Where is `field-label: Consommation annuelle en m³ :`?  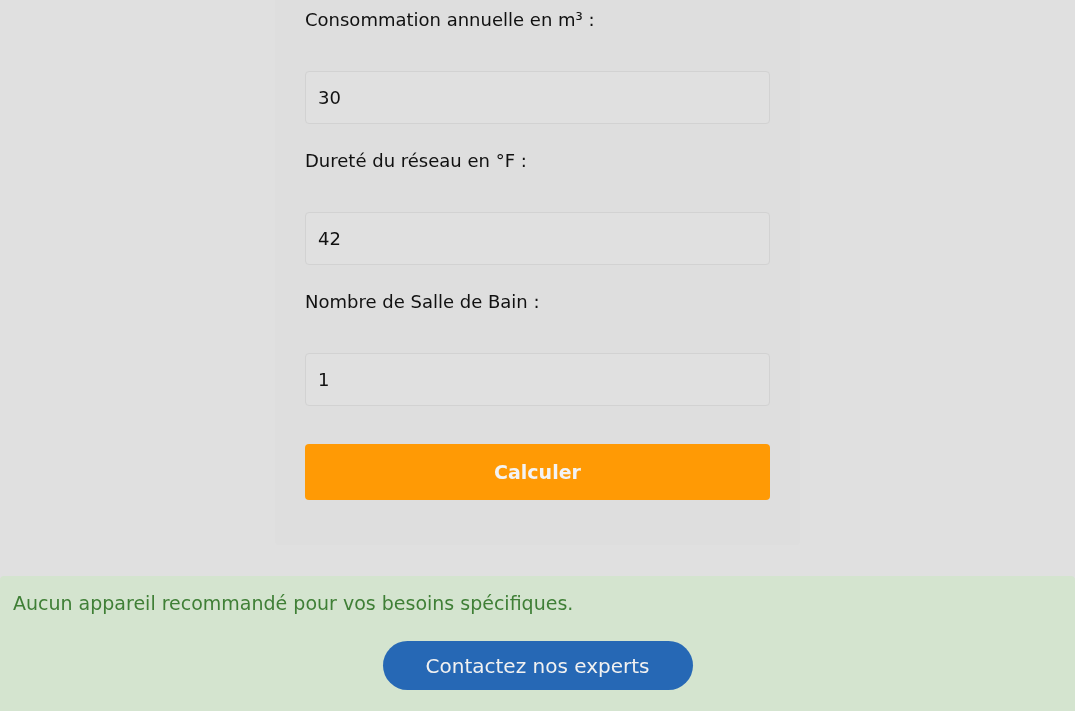 field-label: Consommation annuelle en m³ : is located at coordinates (450, 20).